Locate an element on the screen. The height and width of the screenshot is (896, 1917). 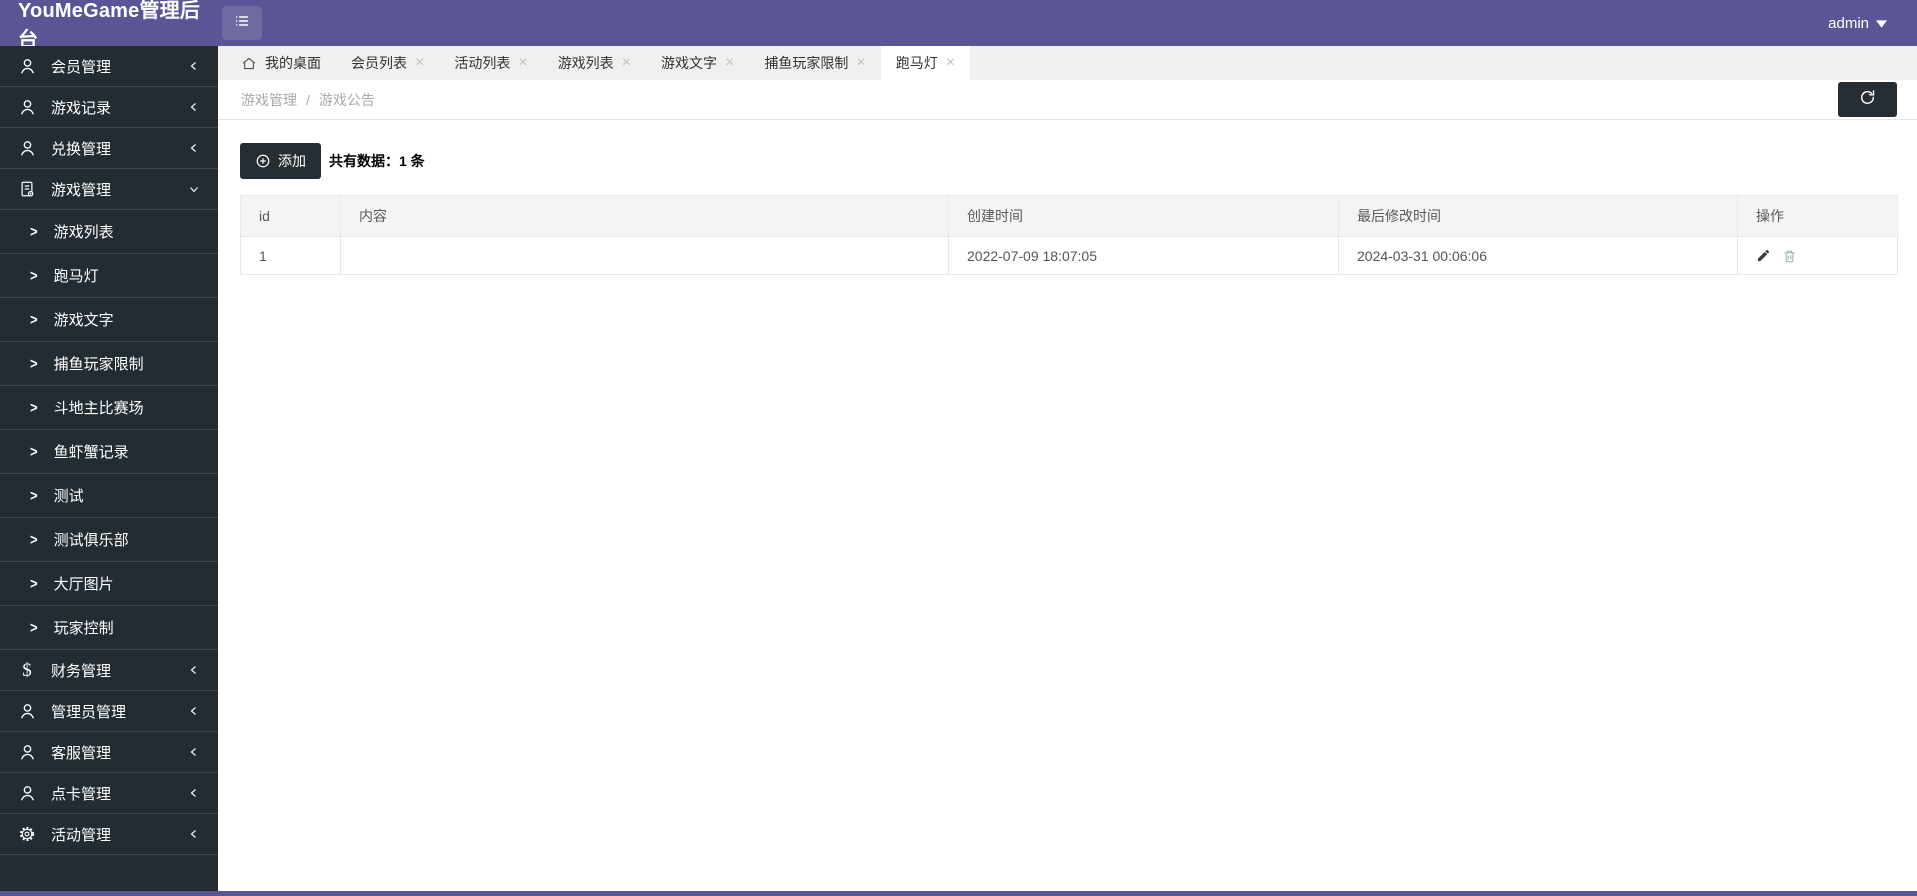
refresh-button is located at coordinates (1867, 99).